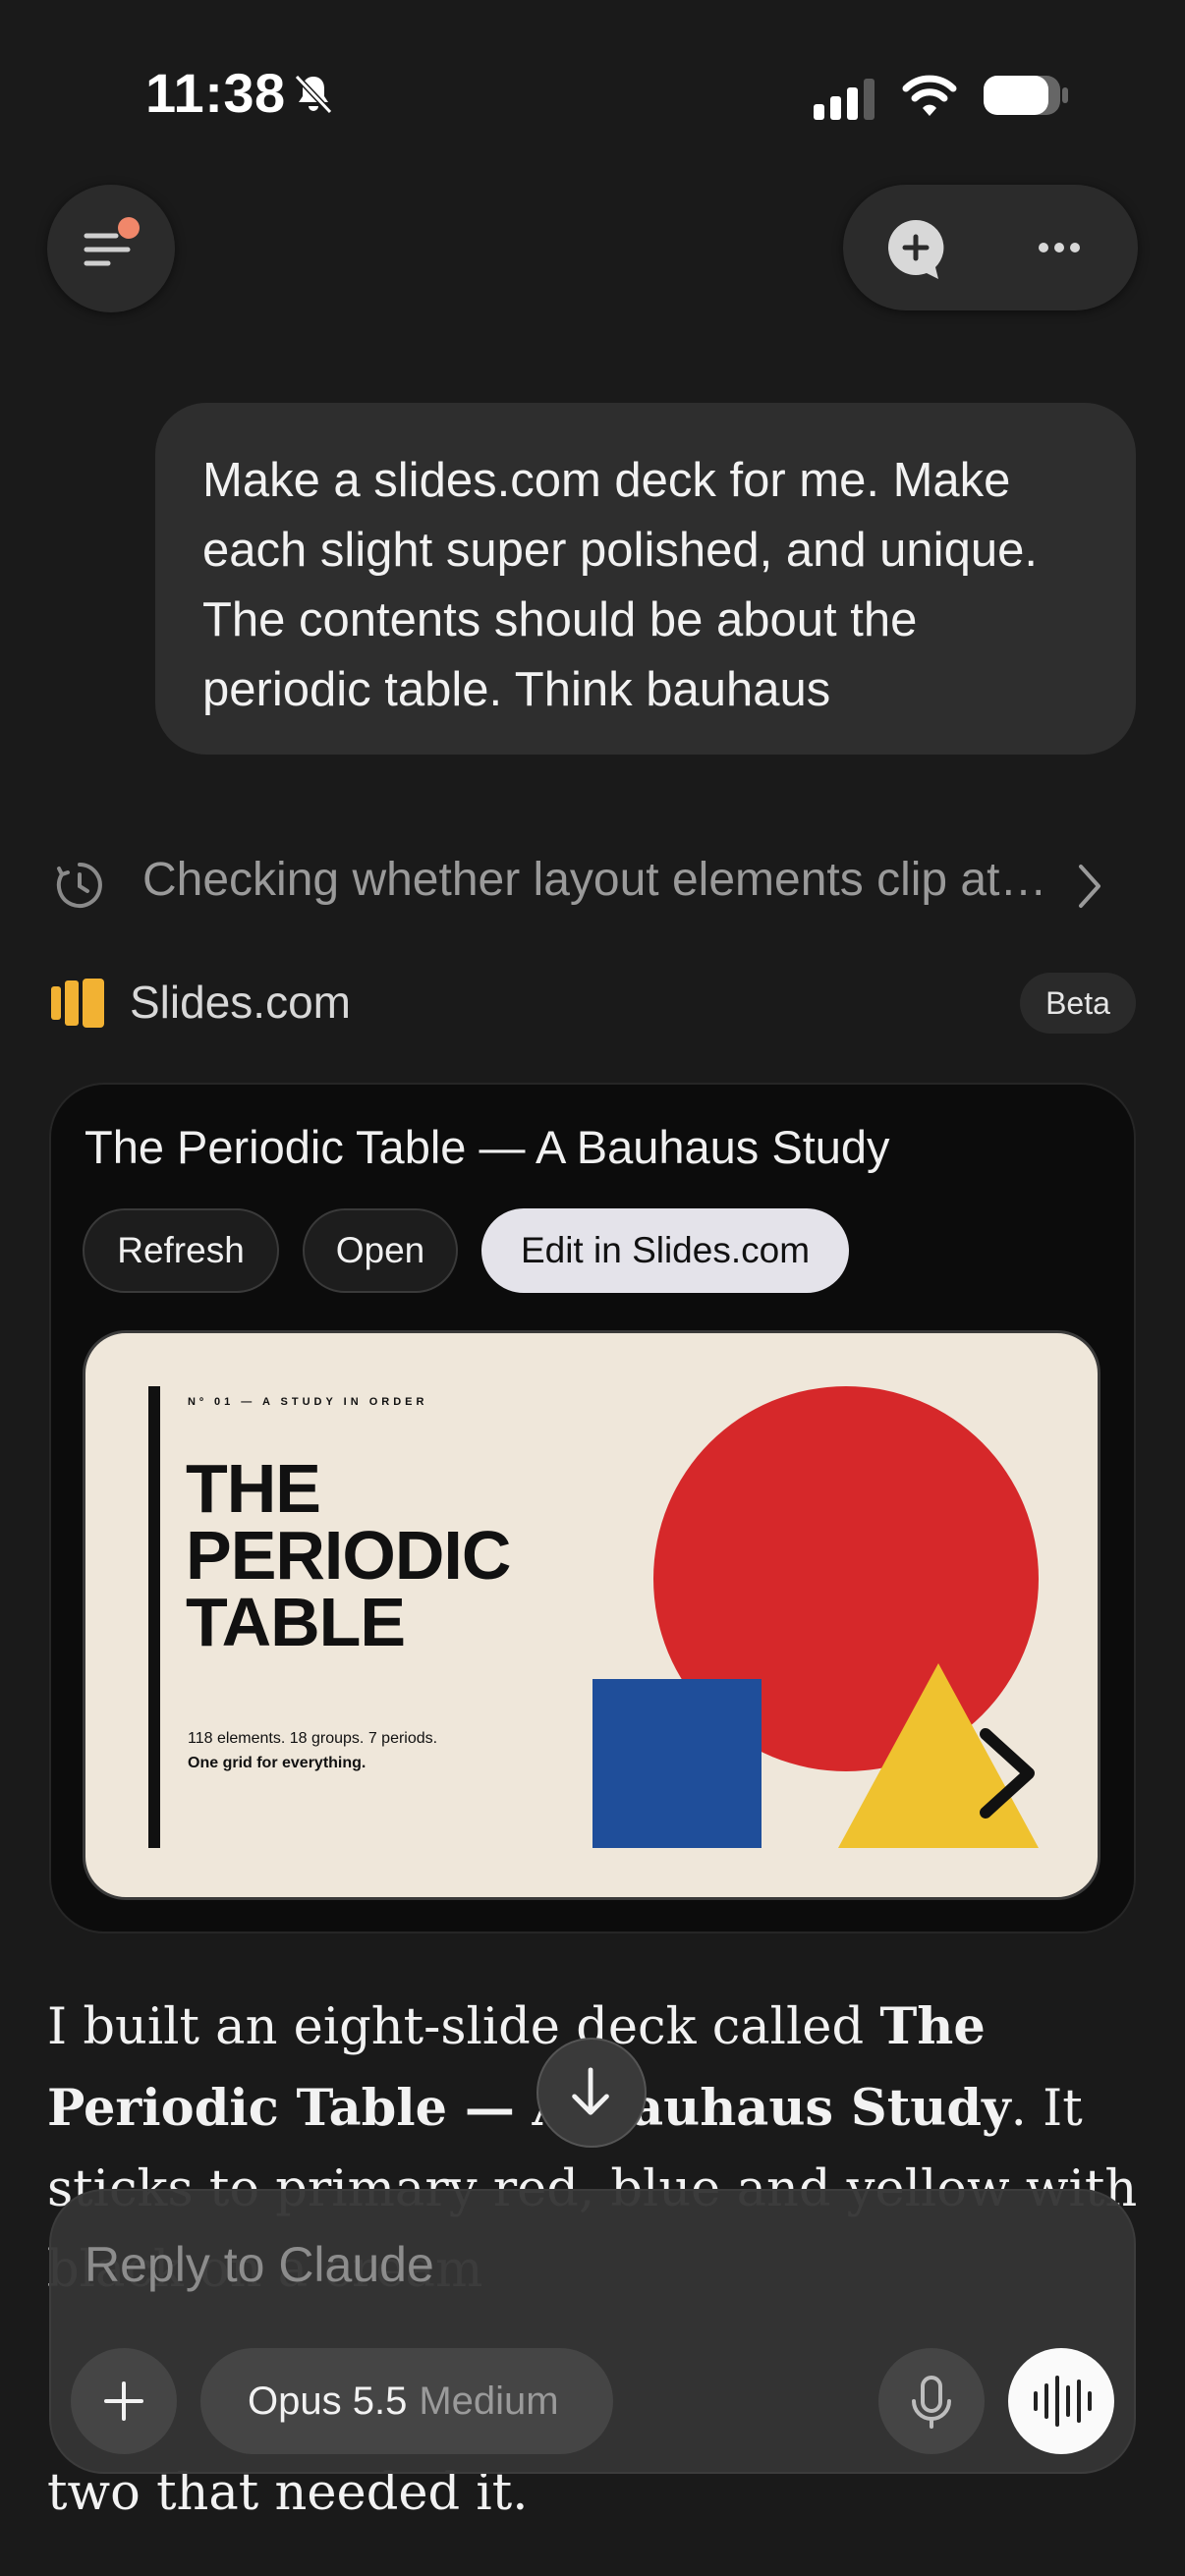  Describe the element at coordinates (296, 1622) in the screenshot. I see `slide-title-line: TABLE` at that location.